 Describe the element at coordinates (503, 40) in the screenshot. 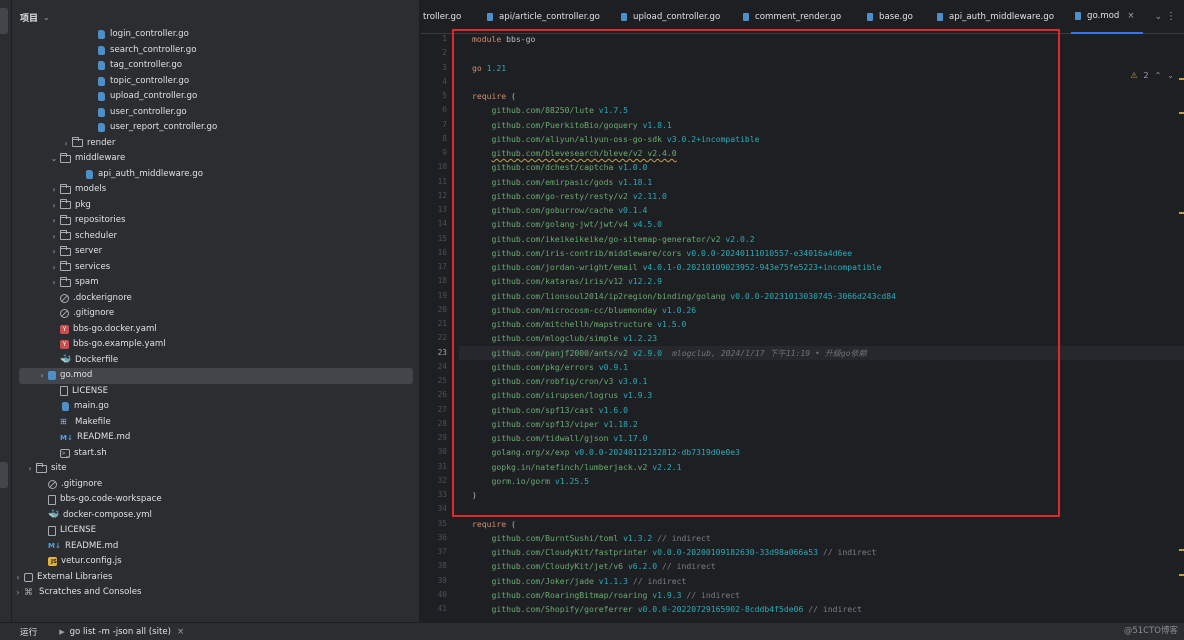

I see `code-line: module bbs-go` at that location.